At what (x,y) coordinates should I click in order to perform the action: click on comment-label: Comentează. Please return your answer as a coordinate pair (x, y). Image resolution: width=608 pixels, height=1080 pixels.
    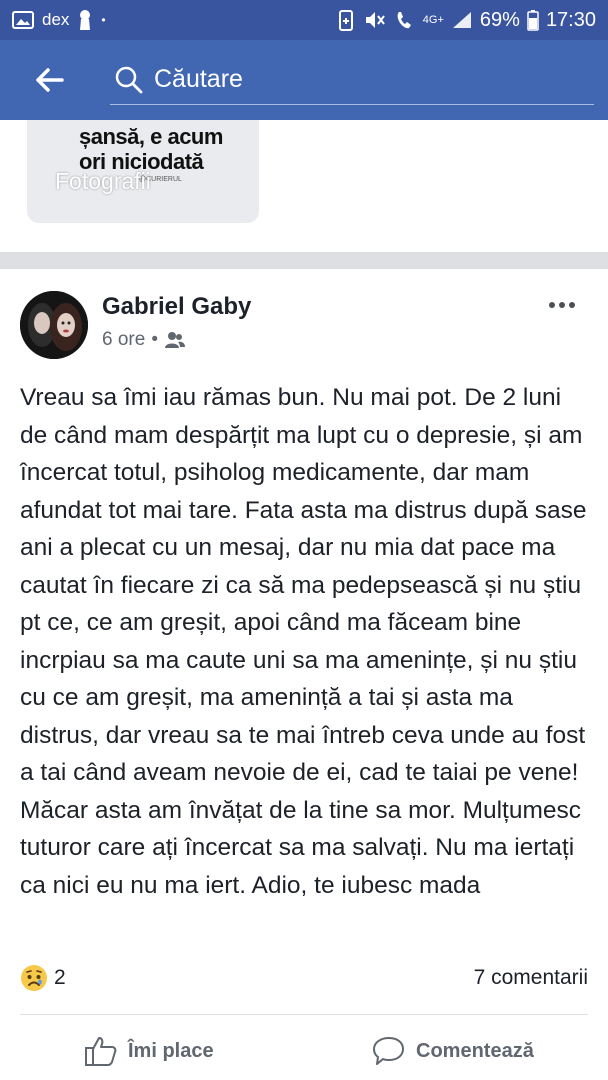
    Looking at the image, I should click on (475, 1050).